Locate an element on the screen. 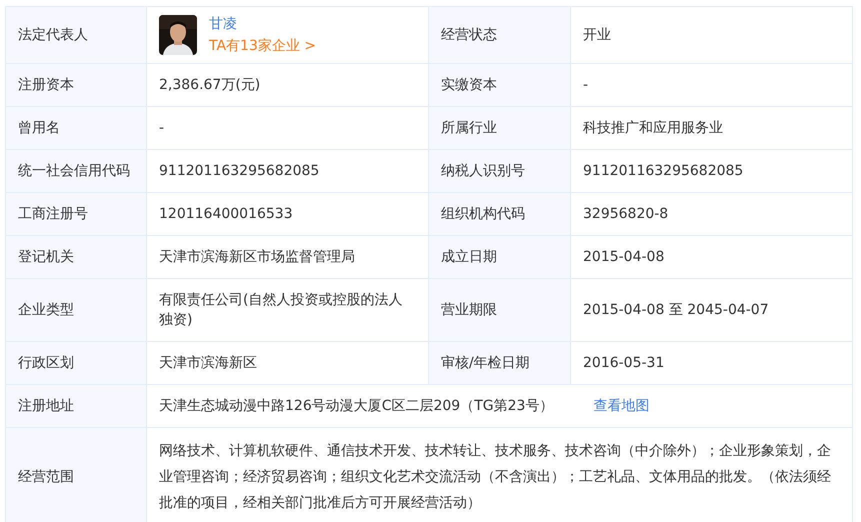 Image resolution: width=861 pixels, height=522 pixels. value-cell: 有限责任公司(自然人投资或控股的法人独资) is located at coordinates (287, 310).